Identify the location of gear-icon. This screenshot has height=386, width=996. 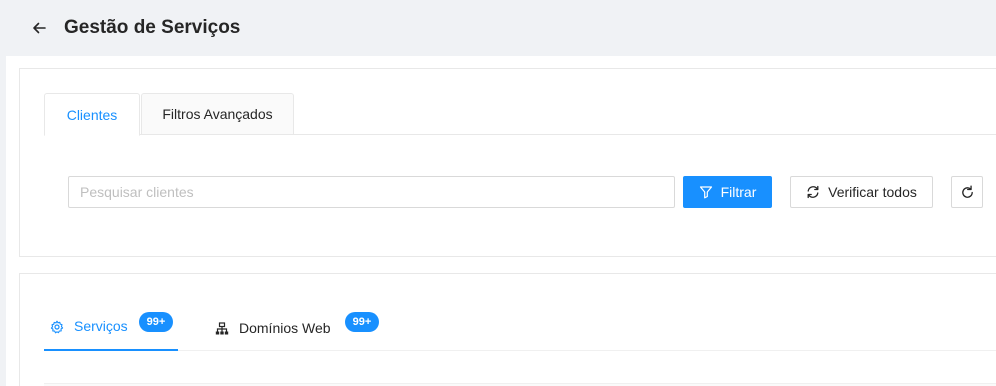
(57, 327).